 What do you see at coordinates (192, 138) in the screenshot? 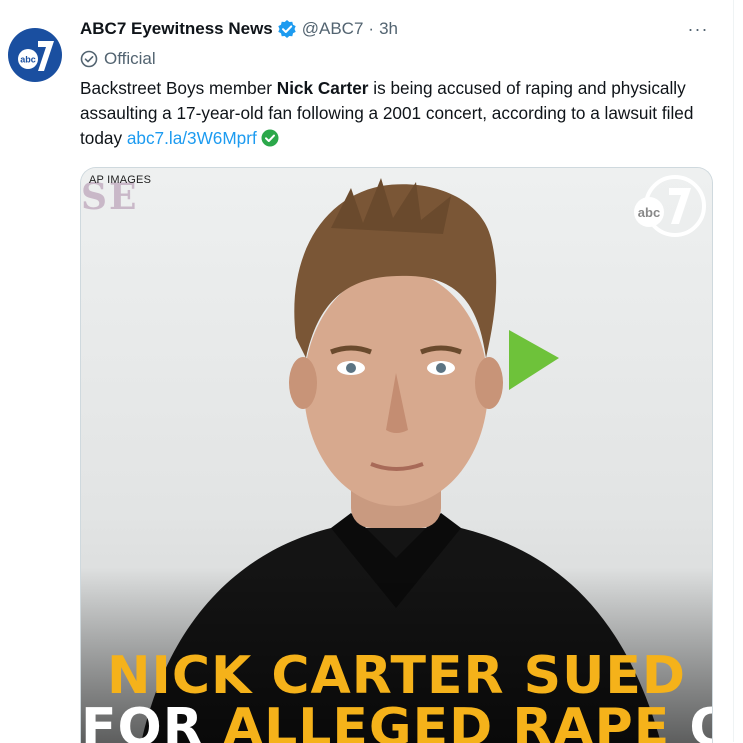
I see `tweet-link: abc7.la/3W6Mprf` at bounding box center [192, 138].